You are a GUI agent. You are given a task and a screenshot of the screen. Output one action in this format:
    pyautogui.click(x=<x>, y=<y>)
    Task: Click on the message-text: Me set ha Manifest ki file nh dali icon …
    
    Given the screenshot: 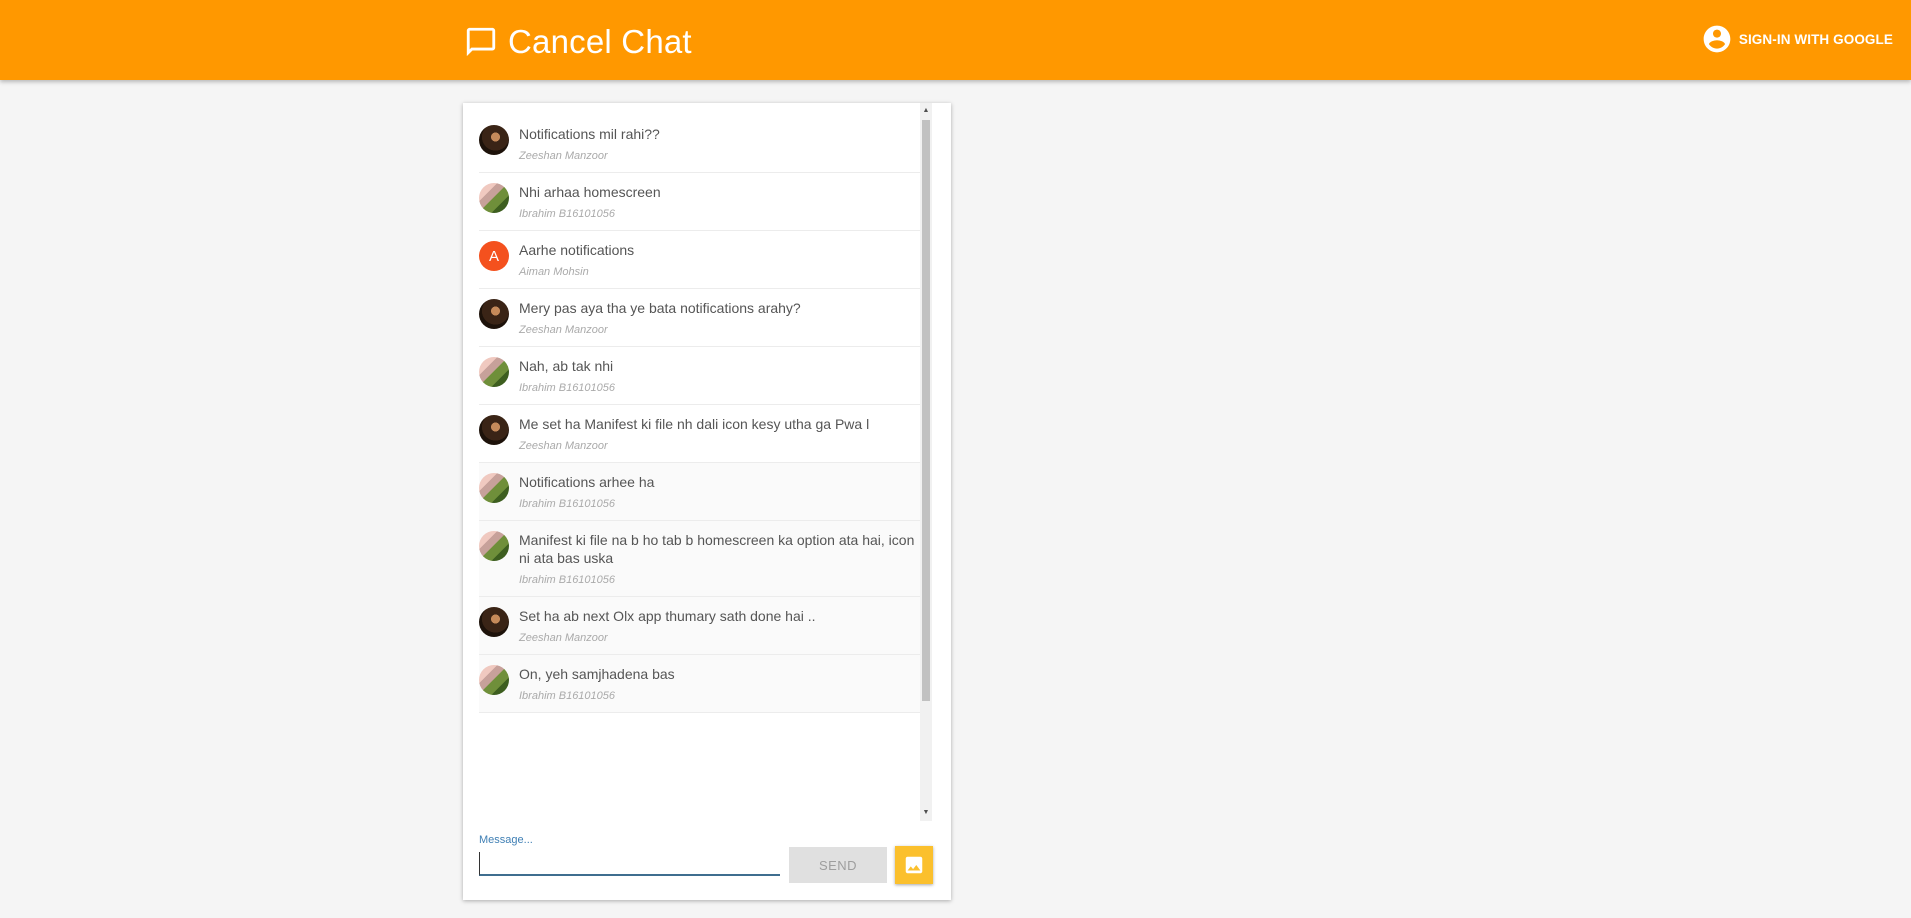 What is the action you would take?
    pyautogui.click(x=694, y=424)
    